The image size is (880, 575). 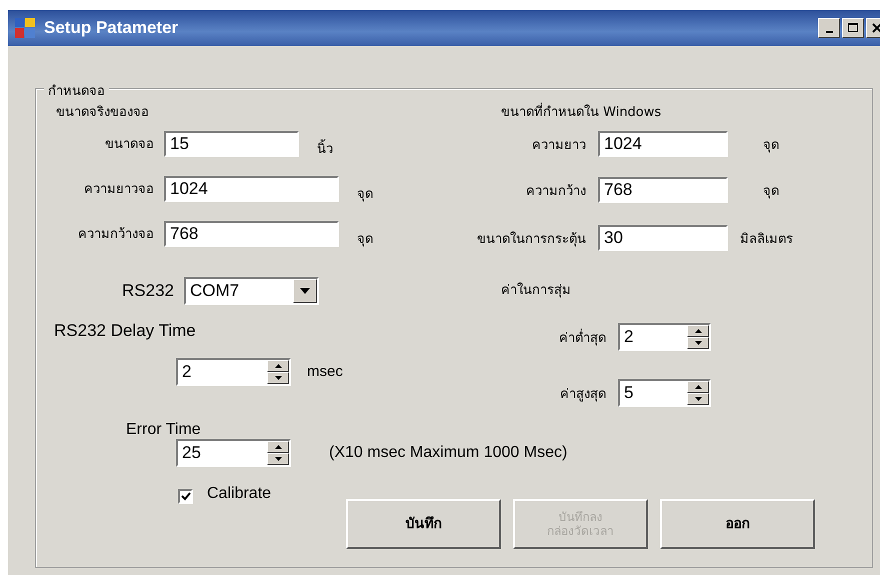 I want to click on field-label: RS232 Delay Time, so click(x=125, y=331).